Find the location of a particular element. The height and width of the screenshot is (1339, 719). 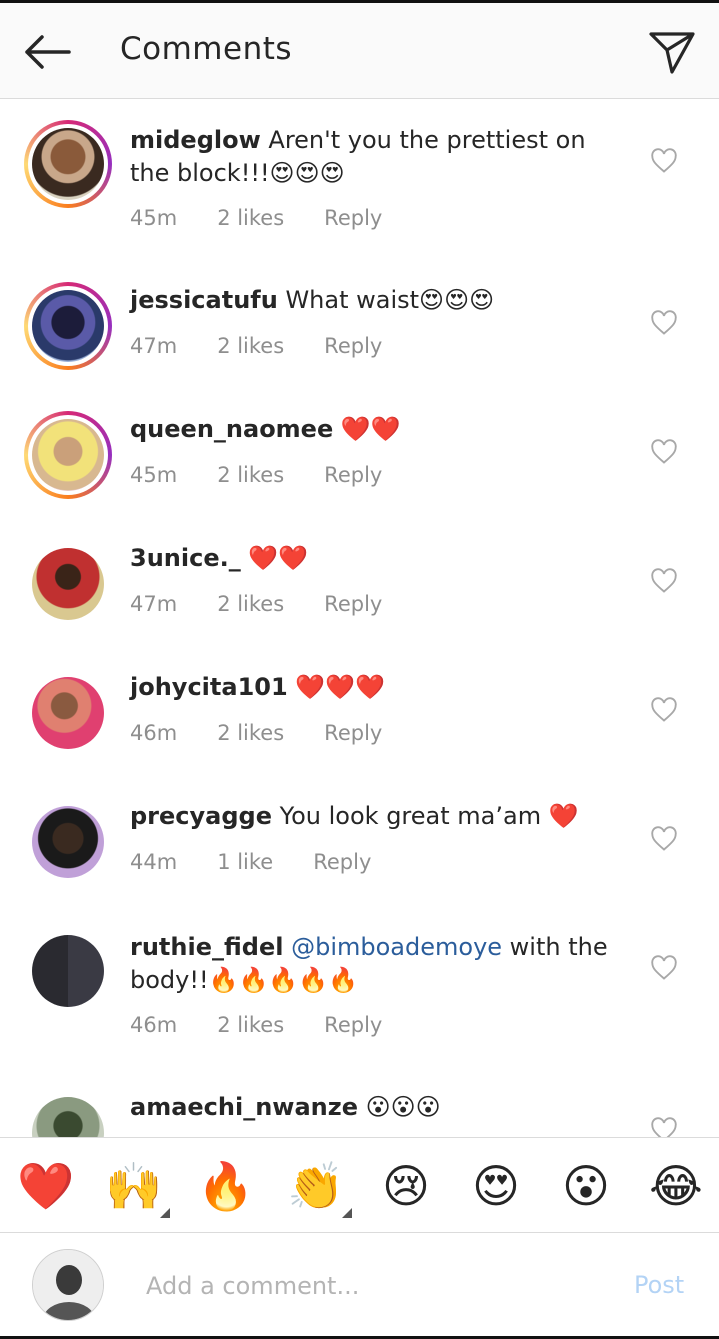

comment-item: amaechi_nwanze 😮😮😮 is located at coordinates (359, 1113).